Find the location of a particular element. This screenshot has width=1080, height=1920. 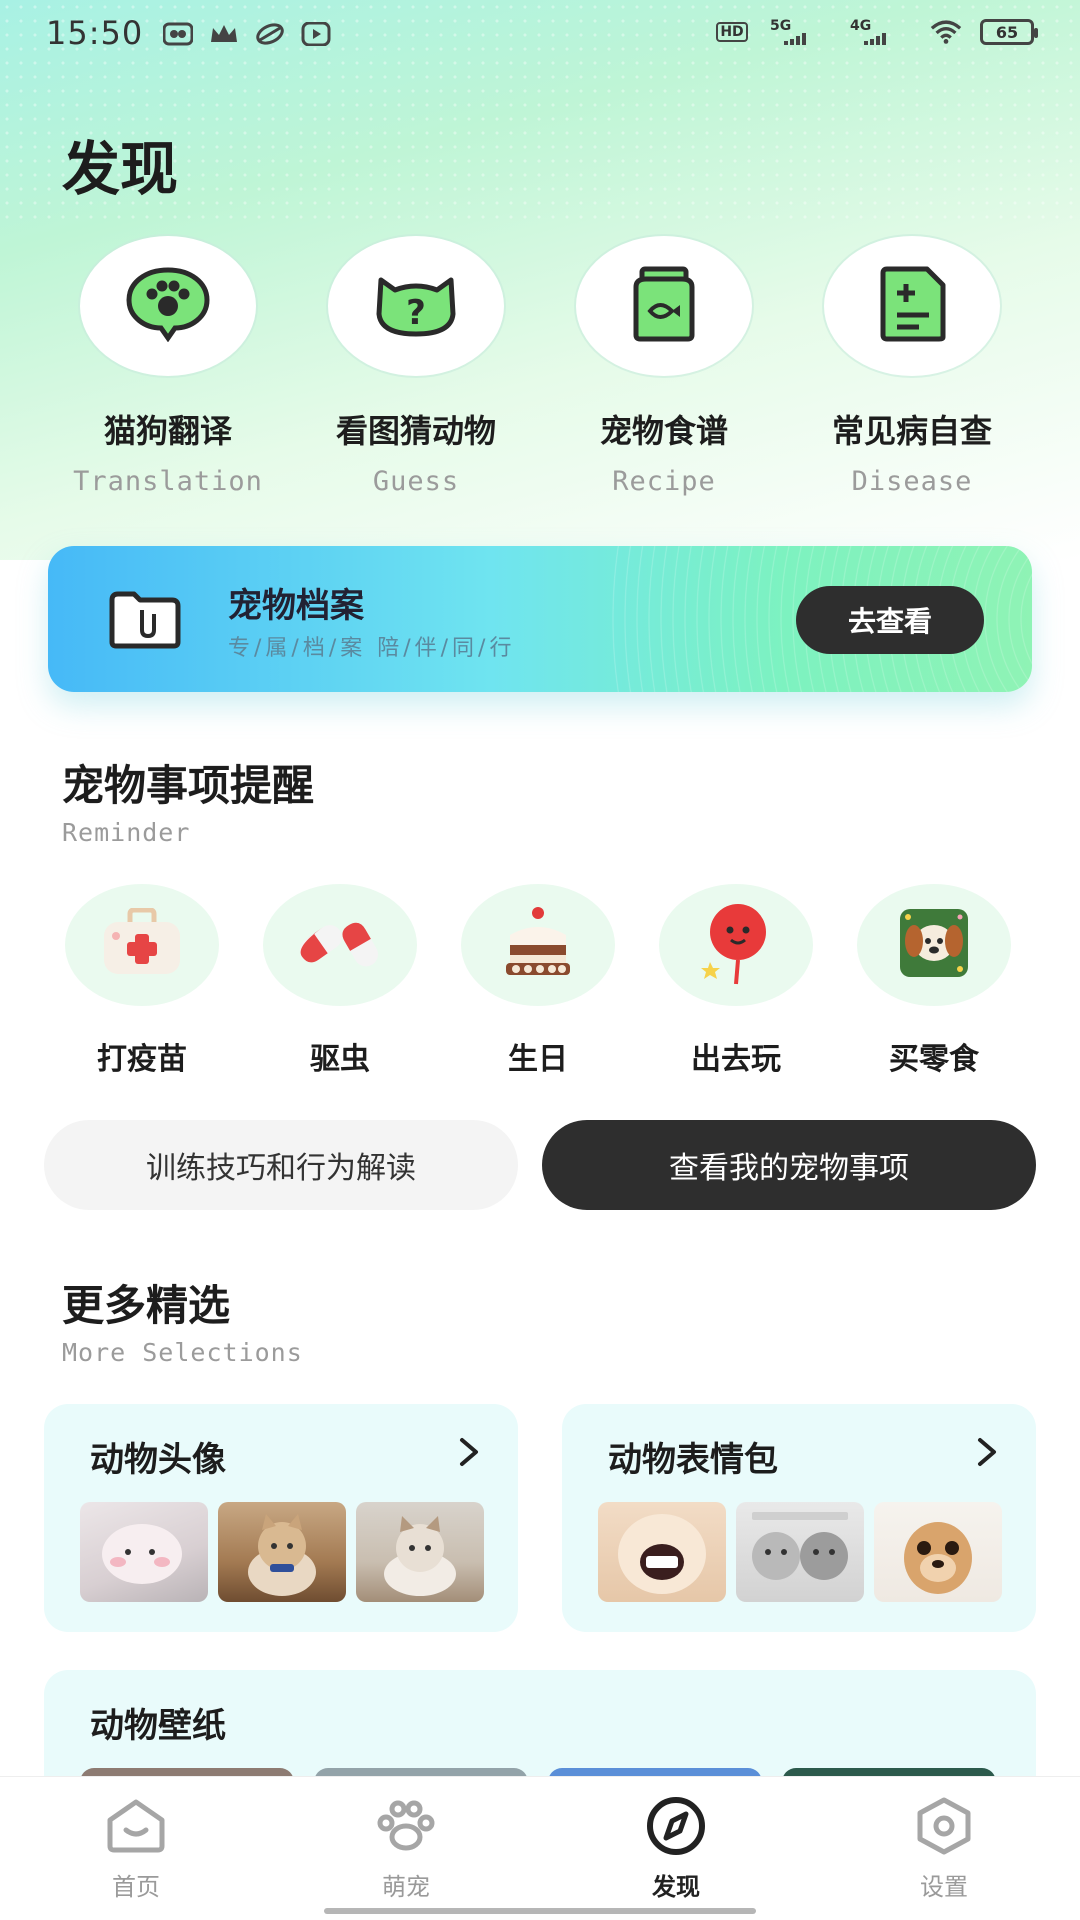

tool-sublabel: Disease is located at coordinates (912, 481).